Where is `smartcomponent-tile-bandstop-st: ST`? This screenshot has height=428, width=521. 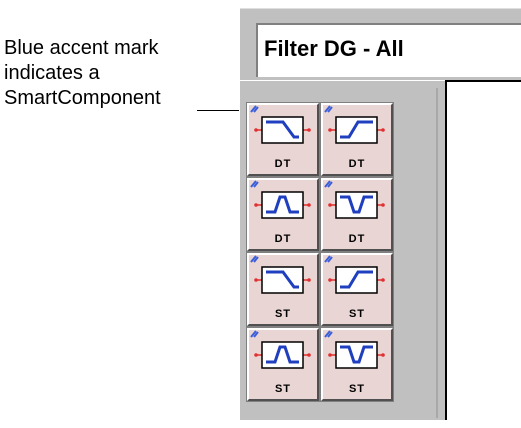 smartcomponent-tile-bandstop-st: ST is located at coordinates (357, 364).